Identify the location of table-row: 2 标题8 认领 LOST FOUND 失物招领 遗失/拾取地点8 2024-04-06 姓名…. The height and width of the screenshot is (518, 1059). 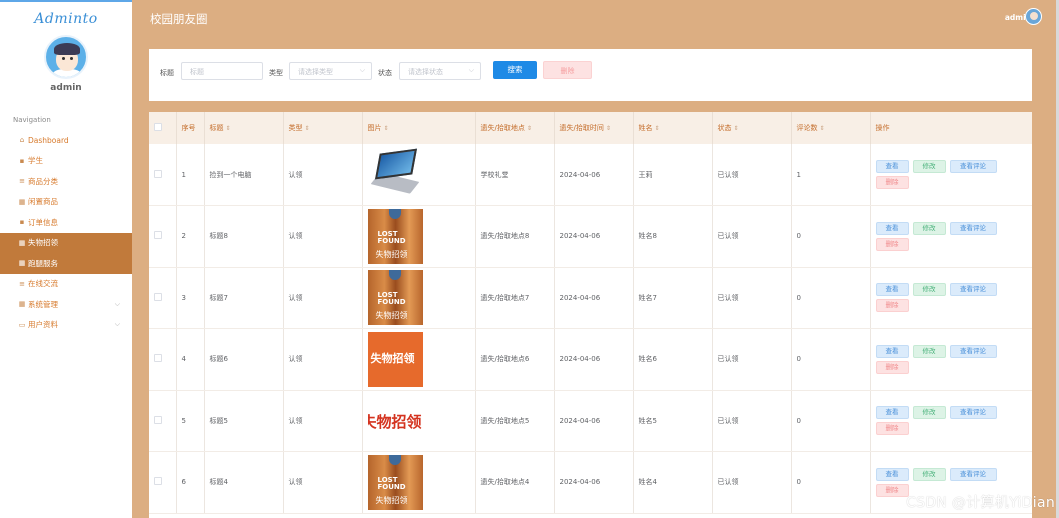
(590, 236).